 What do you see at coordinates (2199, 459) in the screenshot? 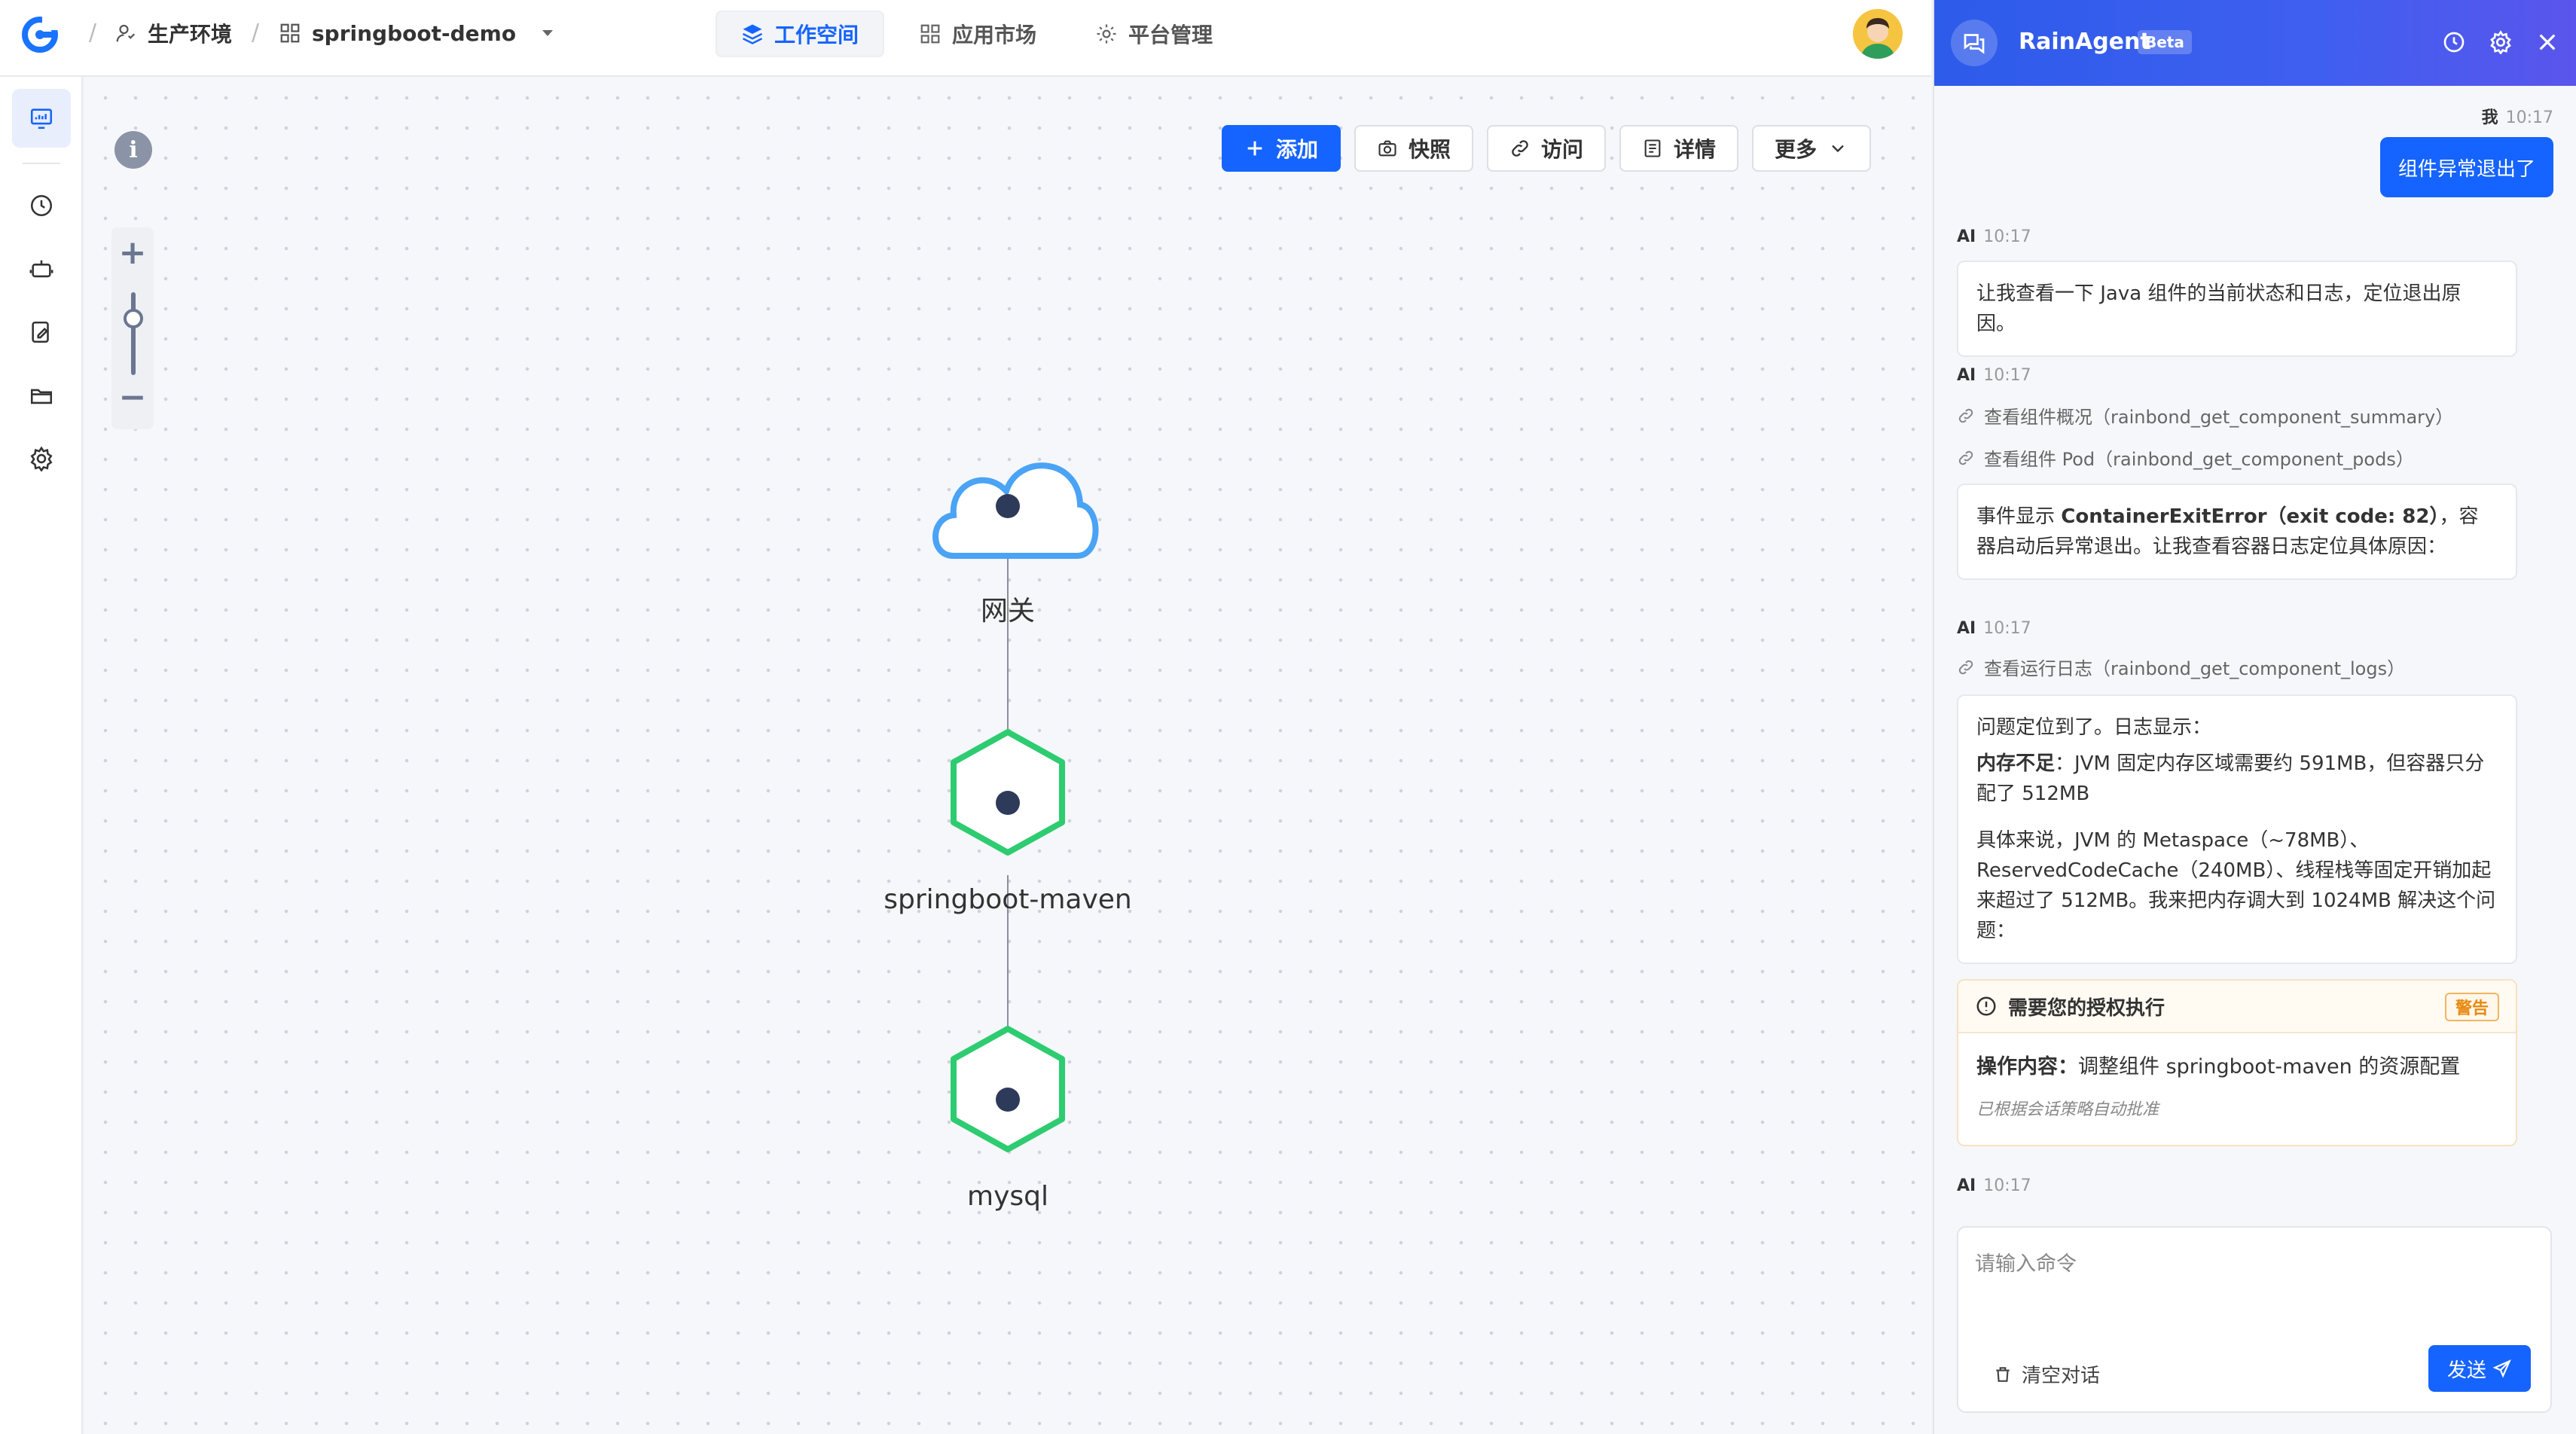
I see `tool-call-label: 查看组件 Pod（rainbond_get_component_pods）` at bounding box center [2199, 459].